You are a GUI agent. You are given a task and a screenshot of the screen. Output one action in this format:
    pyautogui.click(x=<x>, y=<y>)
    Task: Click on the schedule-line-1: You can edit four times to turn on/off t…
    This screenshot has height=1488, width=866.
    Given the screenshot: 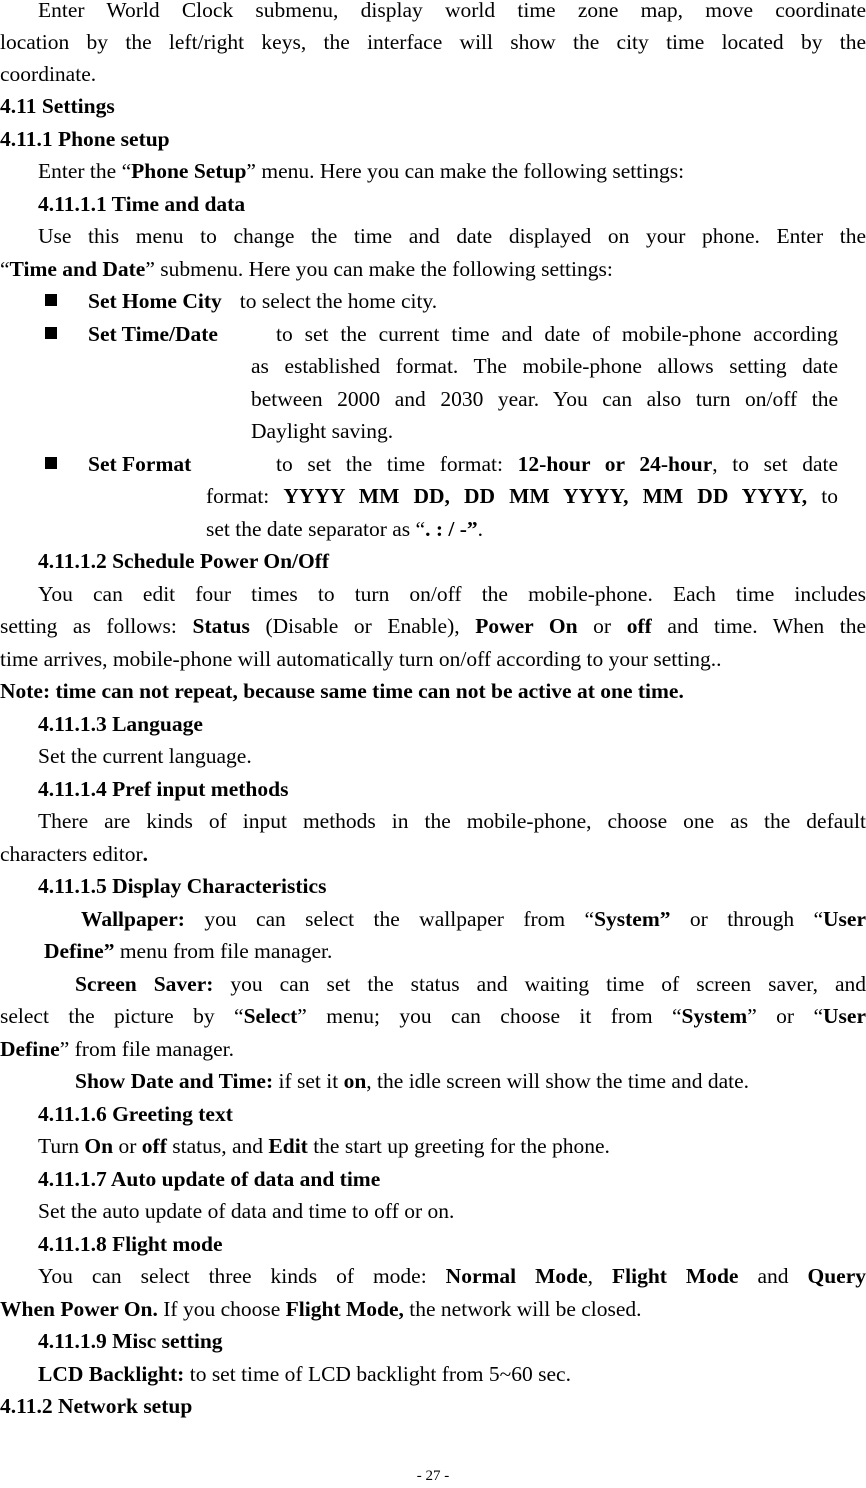 What is the action you would take?
    pyautogui.click(x=452, y=594)
    